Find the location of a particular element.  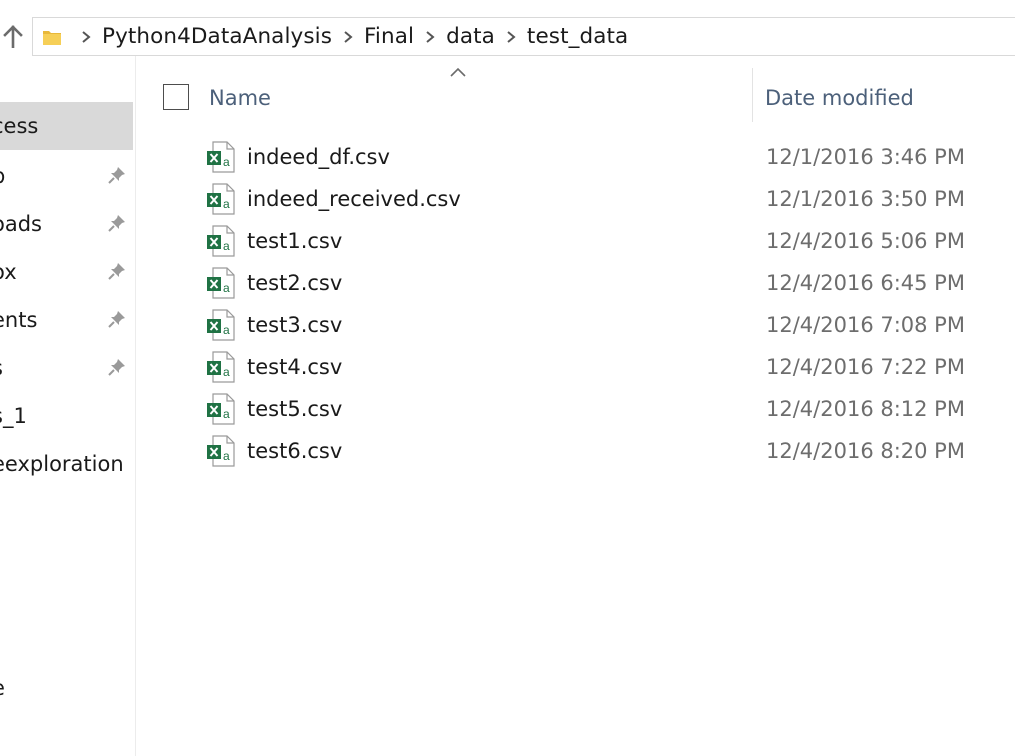

file-row: a test6.csv 12/4/2016 8:20 PM is located at coordinates (587, 451).